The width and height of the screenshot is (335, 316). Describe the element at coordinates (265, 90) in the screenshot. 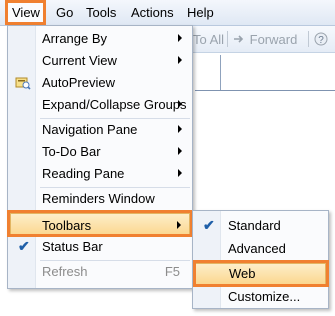

I see `background-divider` at that location.